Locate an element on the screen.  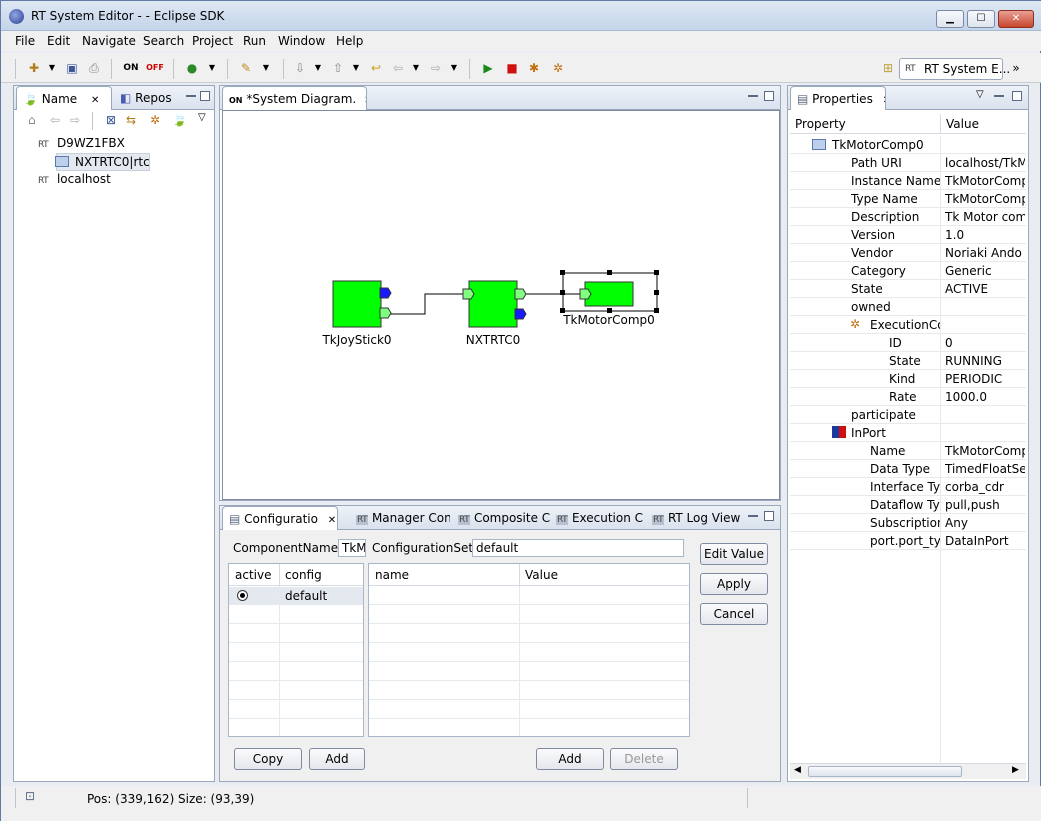
property-row: State ACTIVE is located at coordinates (908, 289).